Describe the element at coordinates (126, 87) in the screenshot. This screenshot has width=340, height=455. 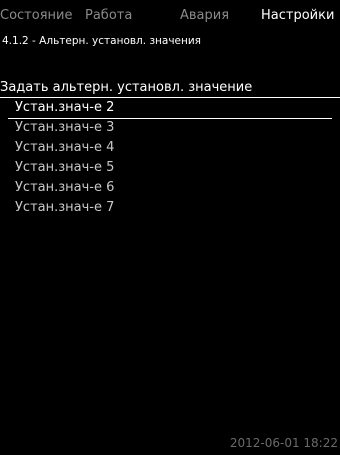
I see `section-title: Задать альтерн. установл. значение` at that location.